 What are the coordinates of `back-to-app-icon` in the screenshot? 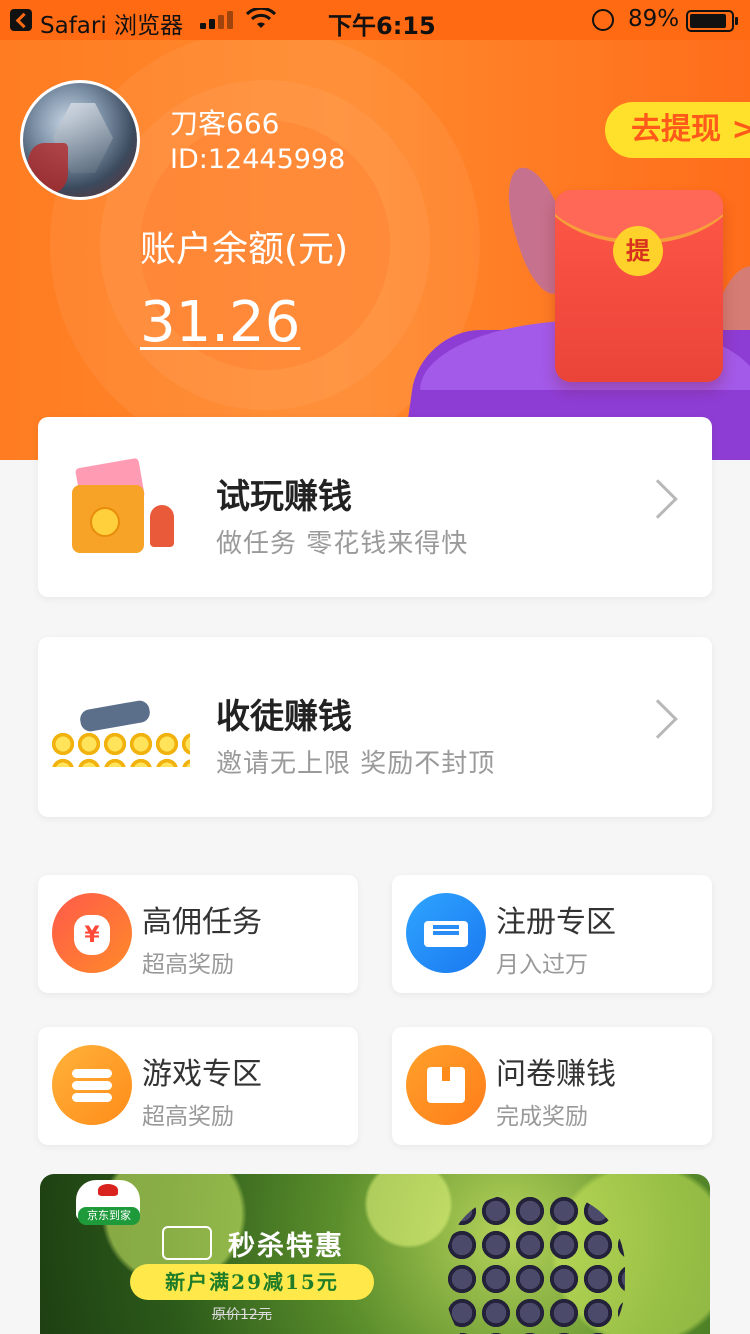 It's located at (21, 20).